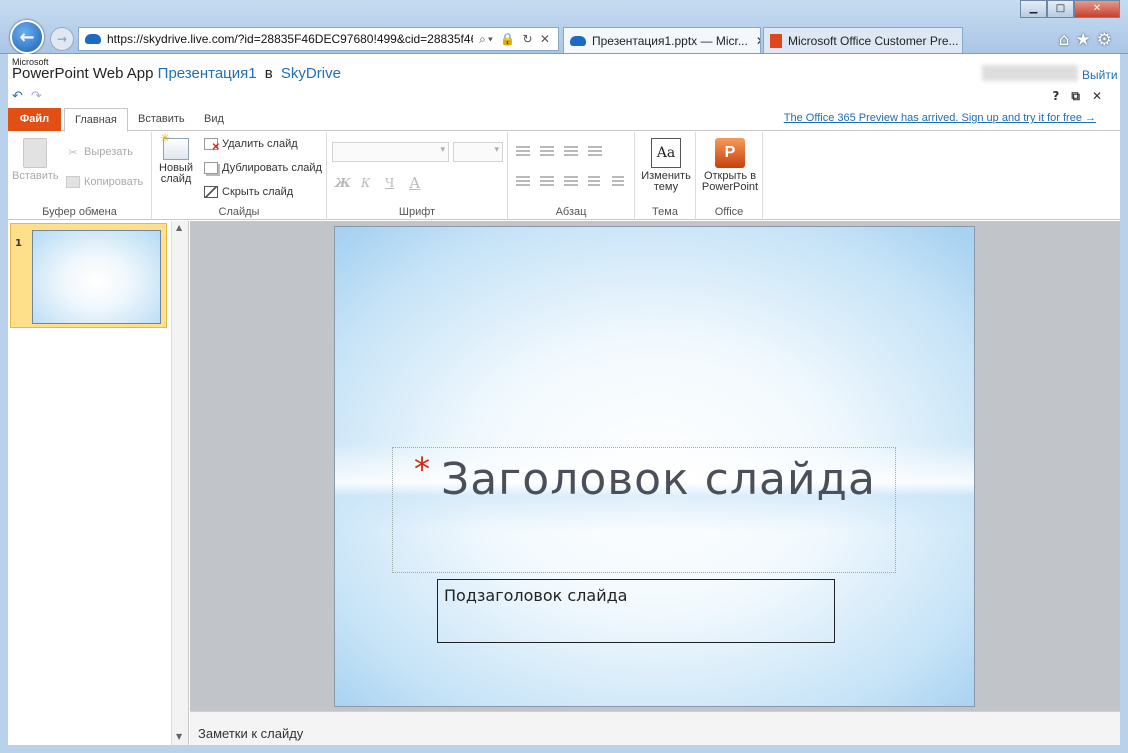 This screenshot has width=1128, height=753. Describe the element at coordinates (272, 168) in the screenshot. I see `duplicate-slide-label: Дублировать слайд` at that location.